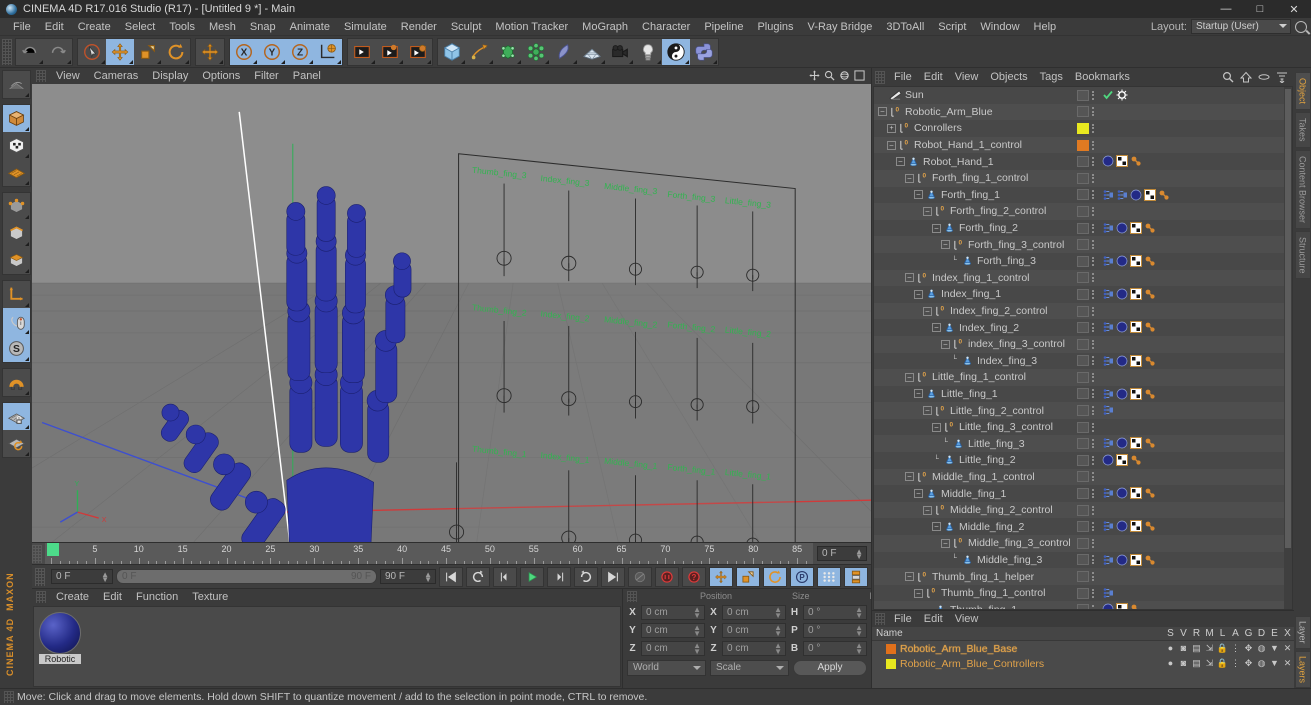  Describe the element at coordinates (1226, 9) in the screenshot. I see `minimize-button: —` at that location.